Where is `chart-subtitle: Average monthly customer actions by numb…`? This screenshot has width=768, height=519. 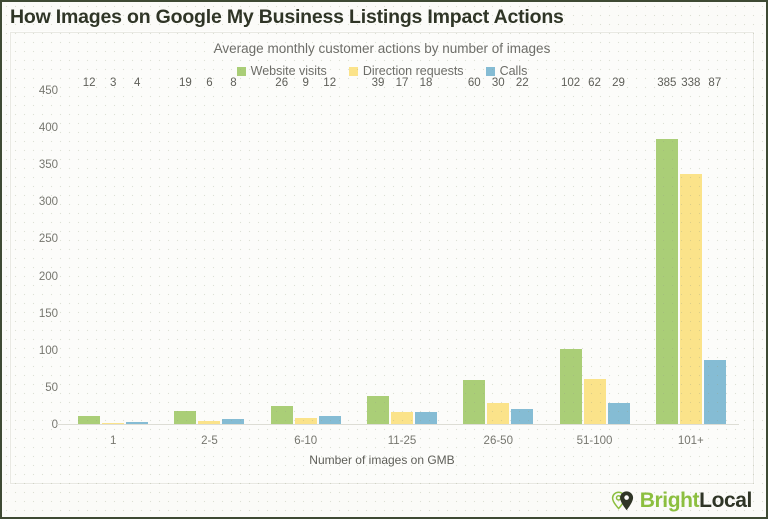 chart-subtitle: Average monthly customer actions by numb… is located at coordinates (382, 48).